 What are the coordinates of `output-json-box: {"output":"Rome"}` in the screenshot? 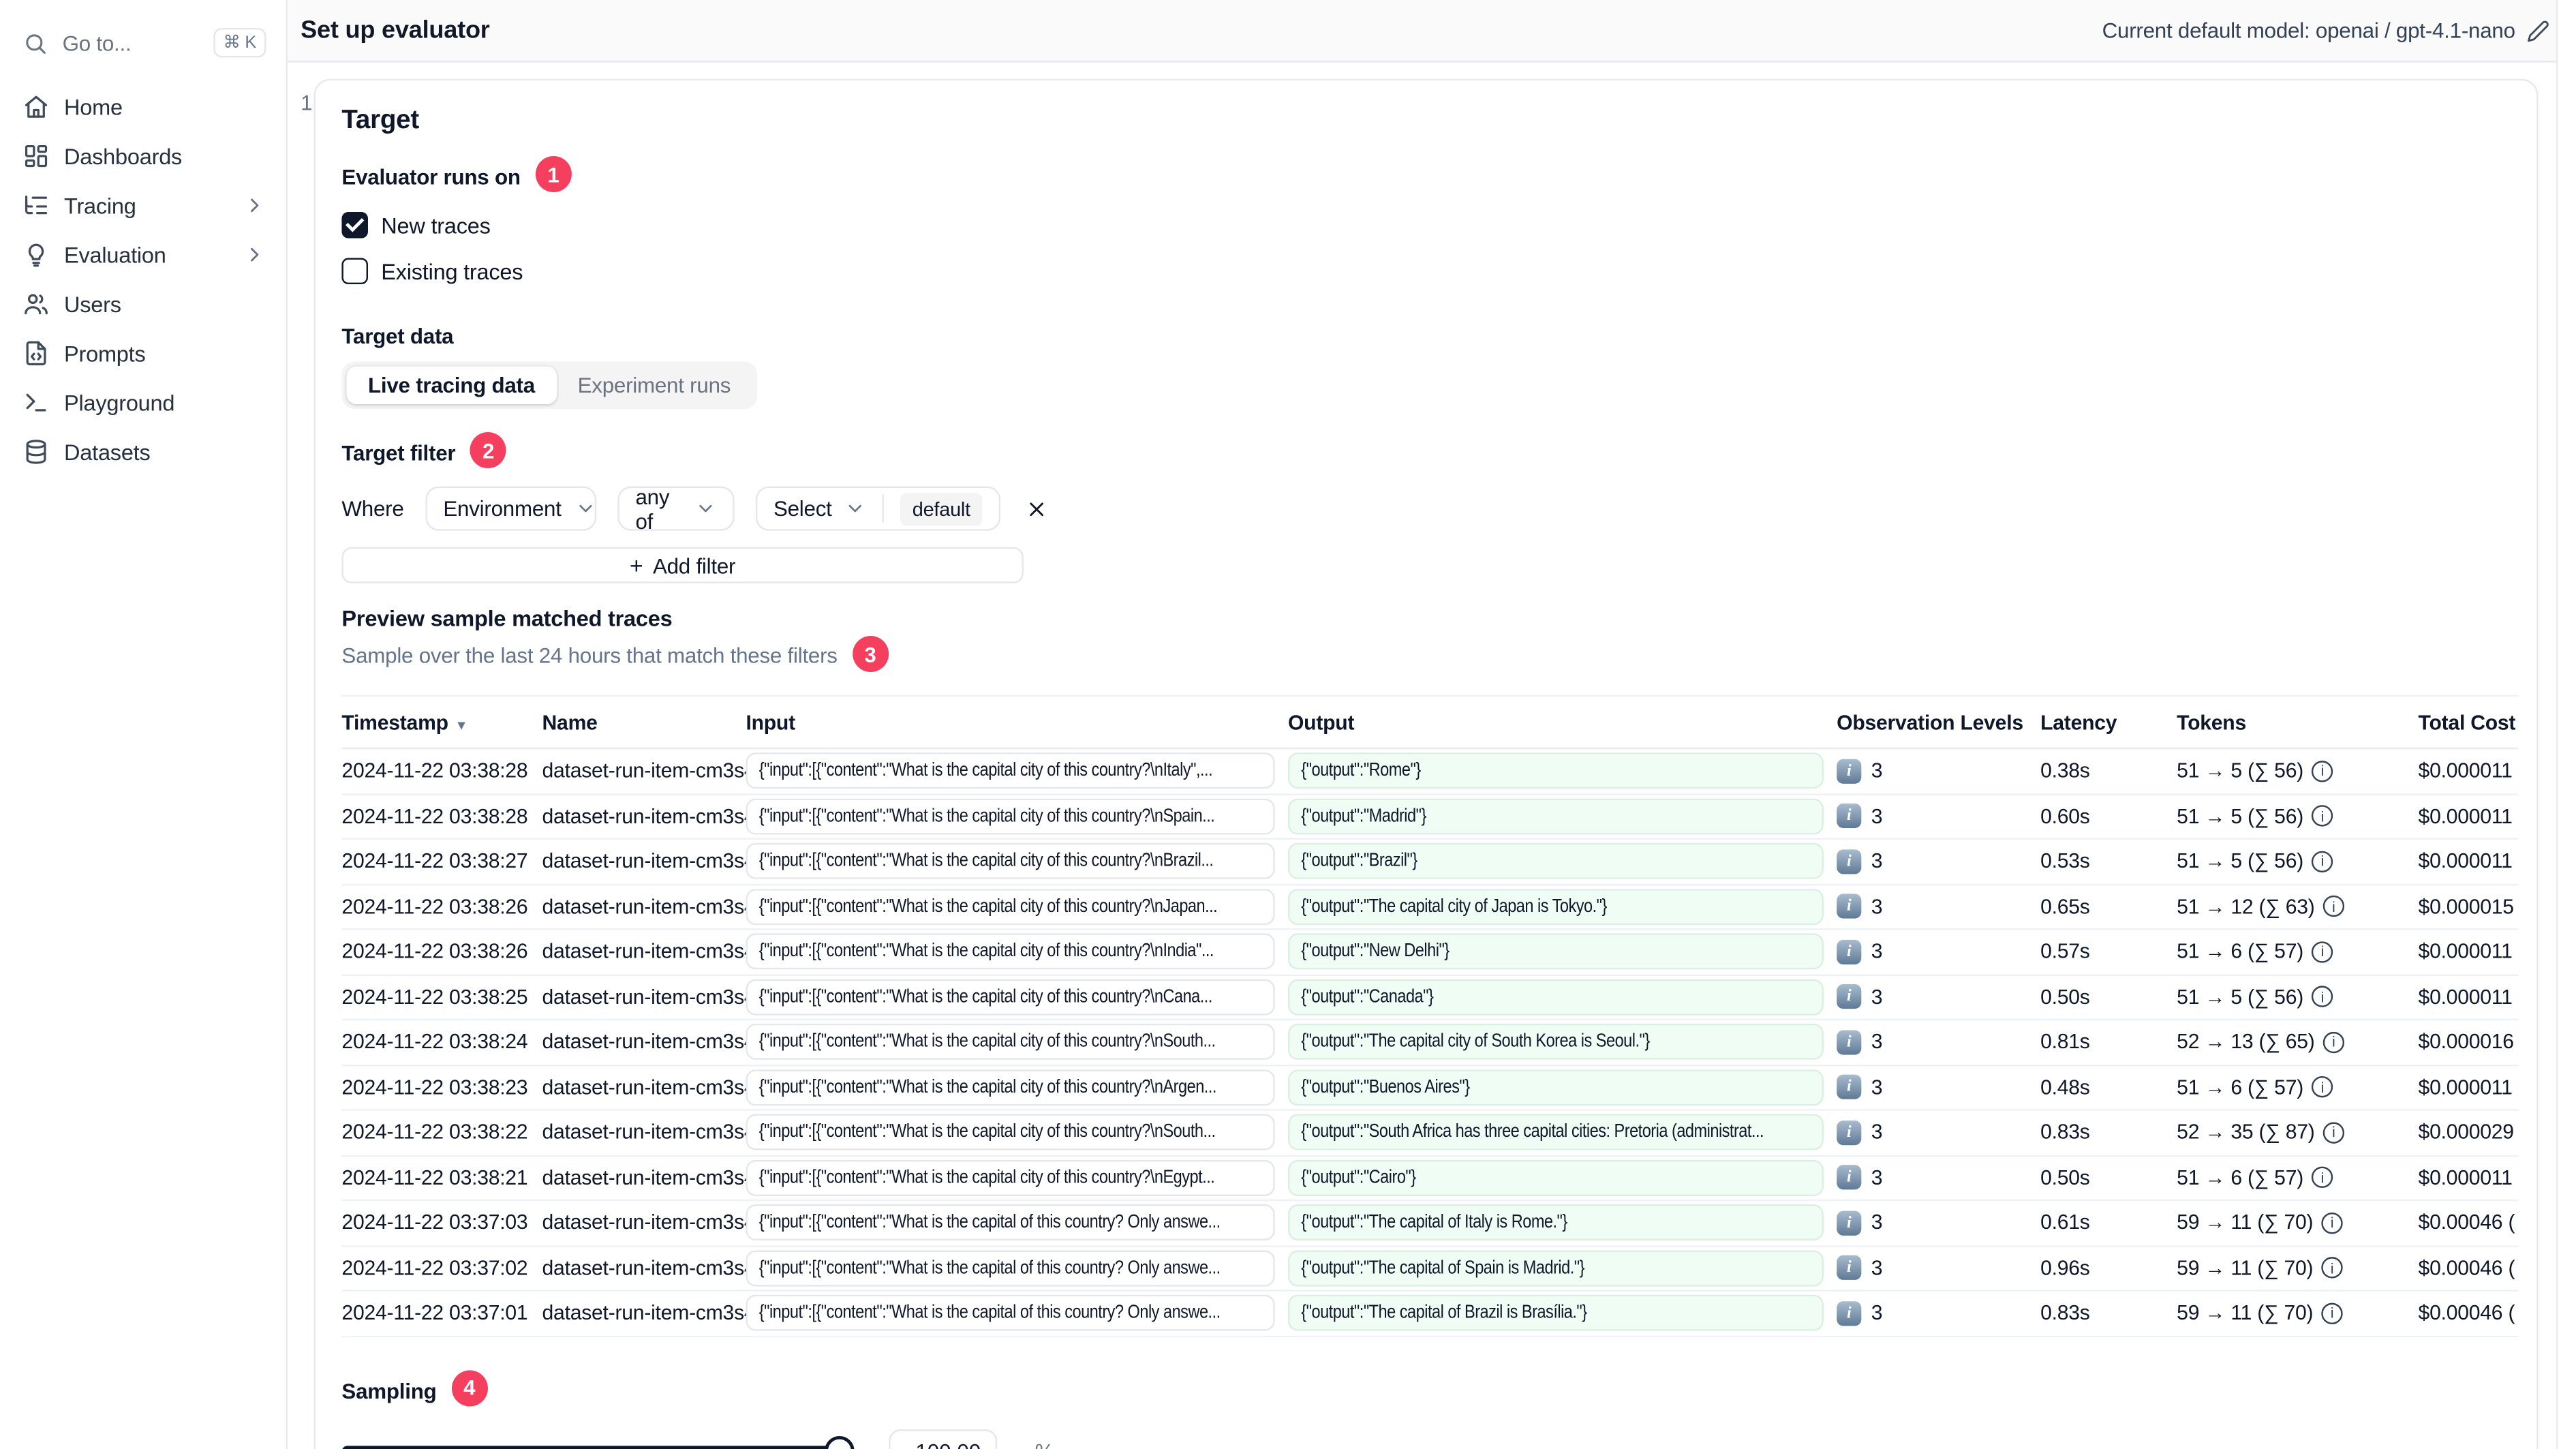 It's located at (1555, 770).